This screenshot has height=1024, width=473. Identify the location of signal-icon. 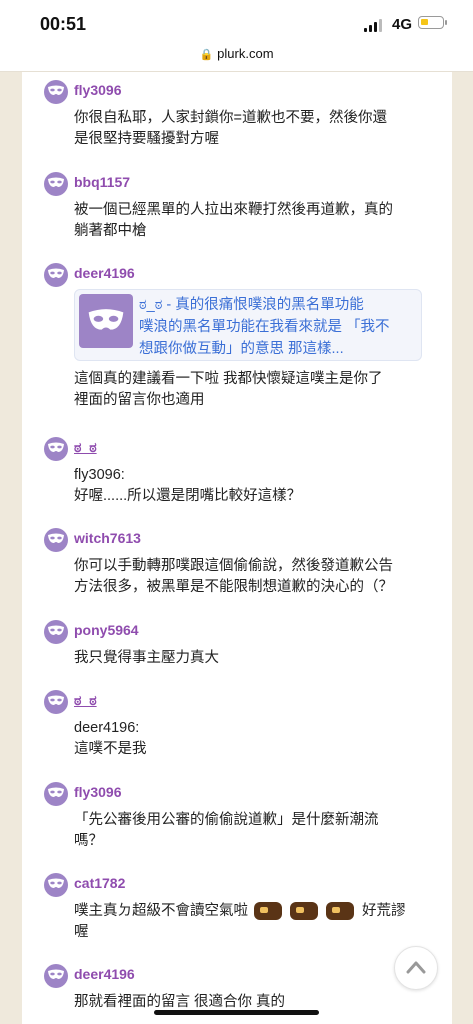
(374, 25).